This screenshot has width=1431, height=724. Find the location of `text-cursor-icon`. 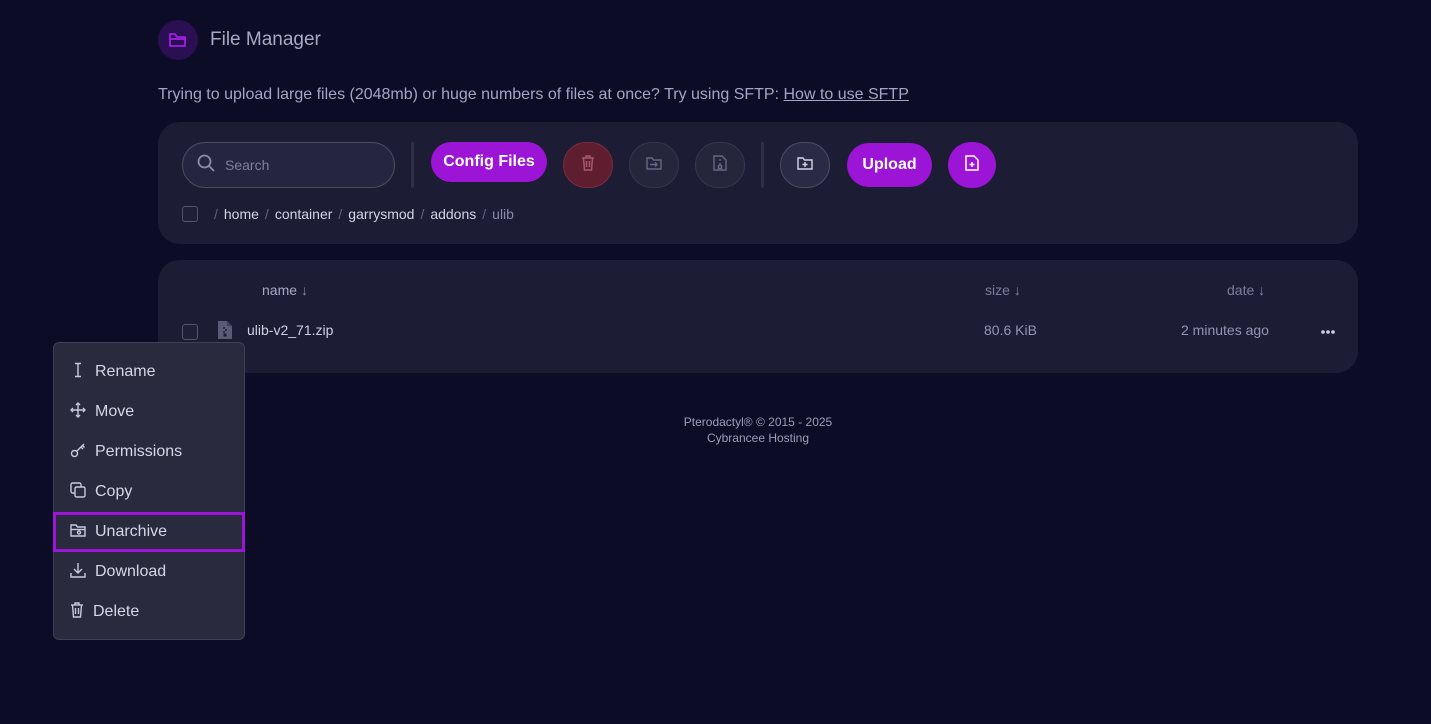

text-cursor-icon is located at coordinates (82, 372).